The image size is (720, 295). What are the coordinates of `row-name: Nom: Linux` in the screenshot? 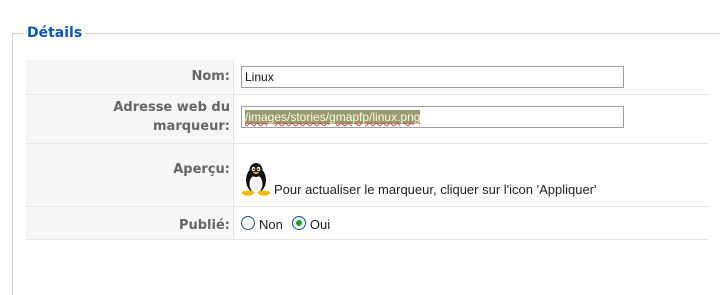 It's located at (367, 77).